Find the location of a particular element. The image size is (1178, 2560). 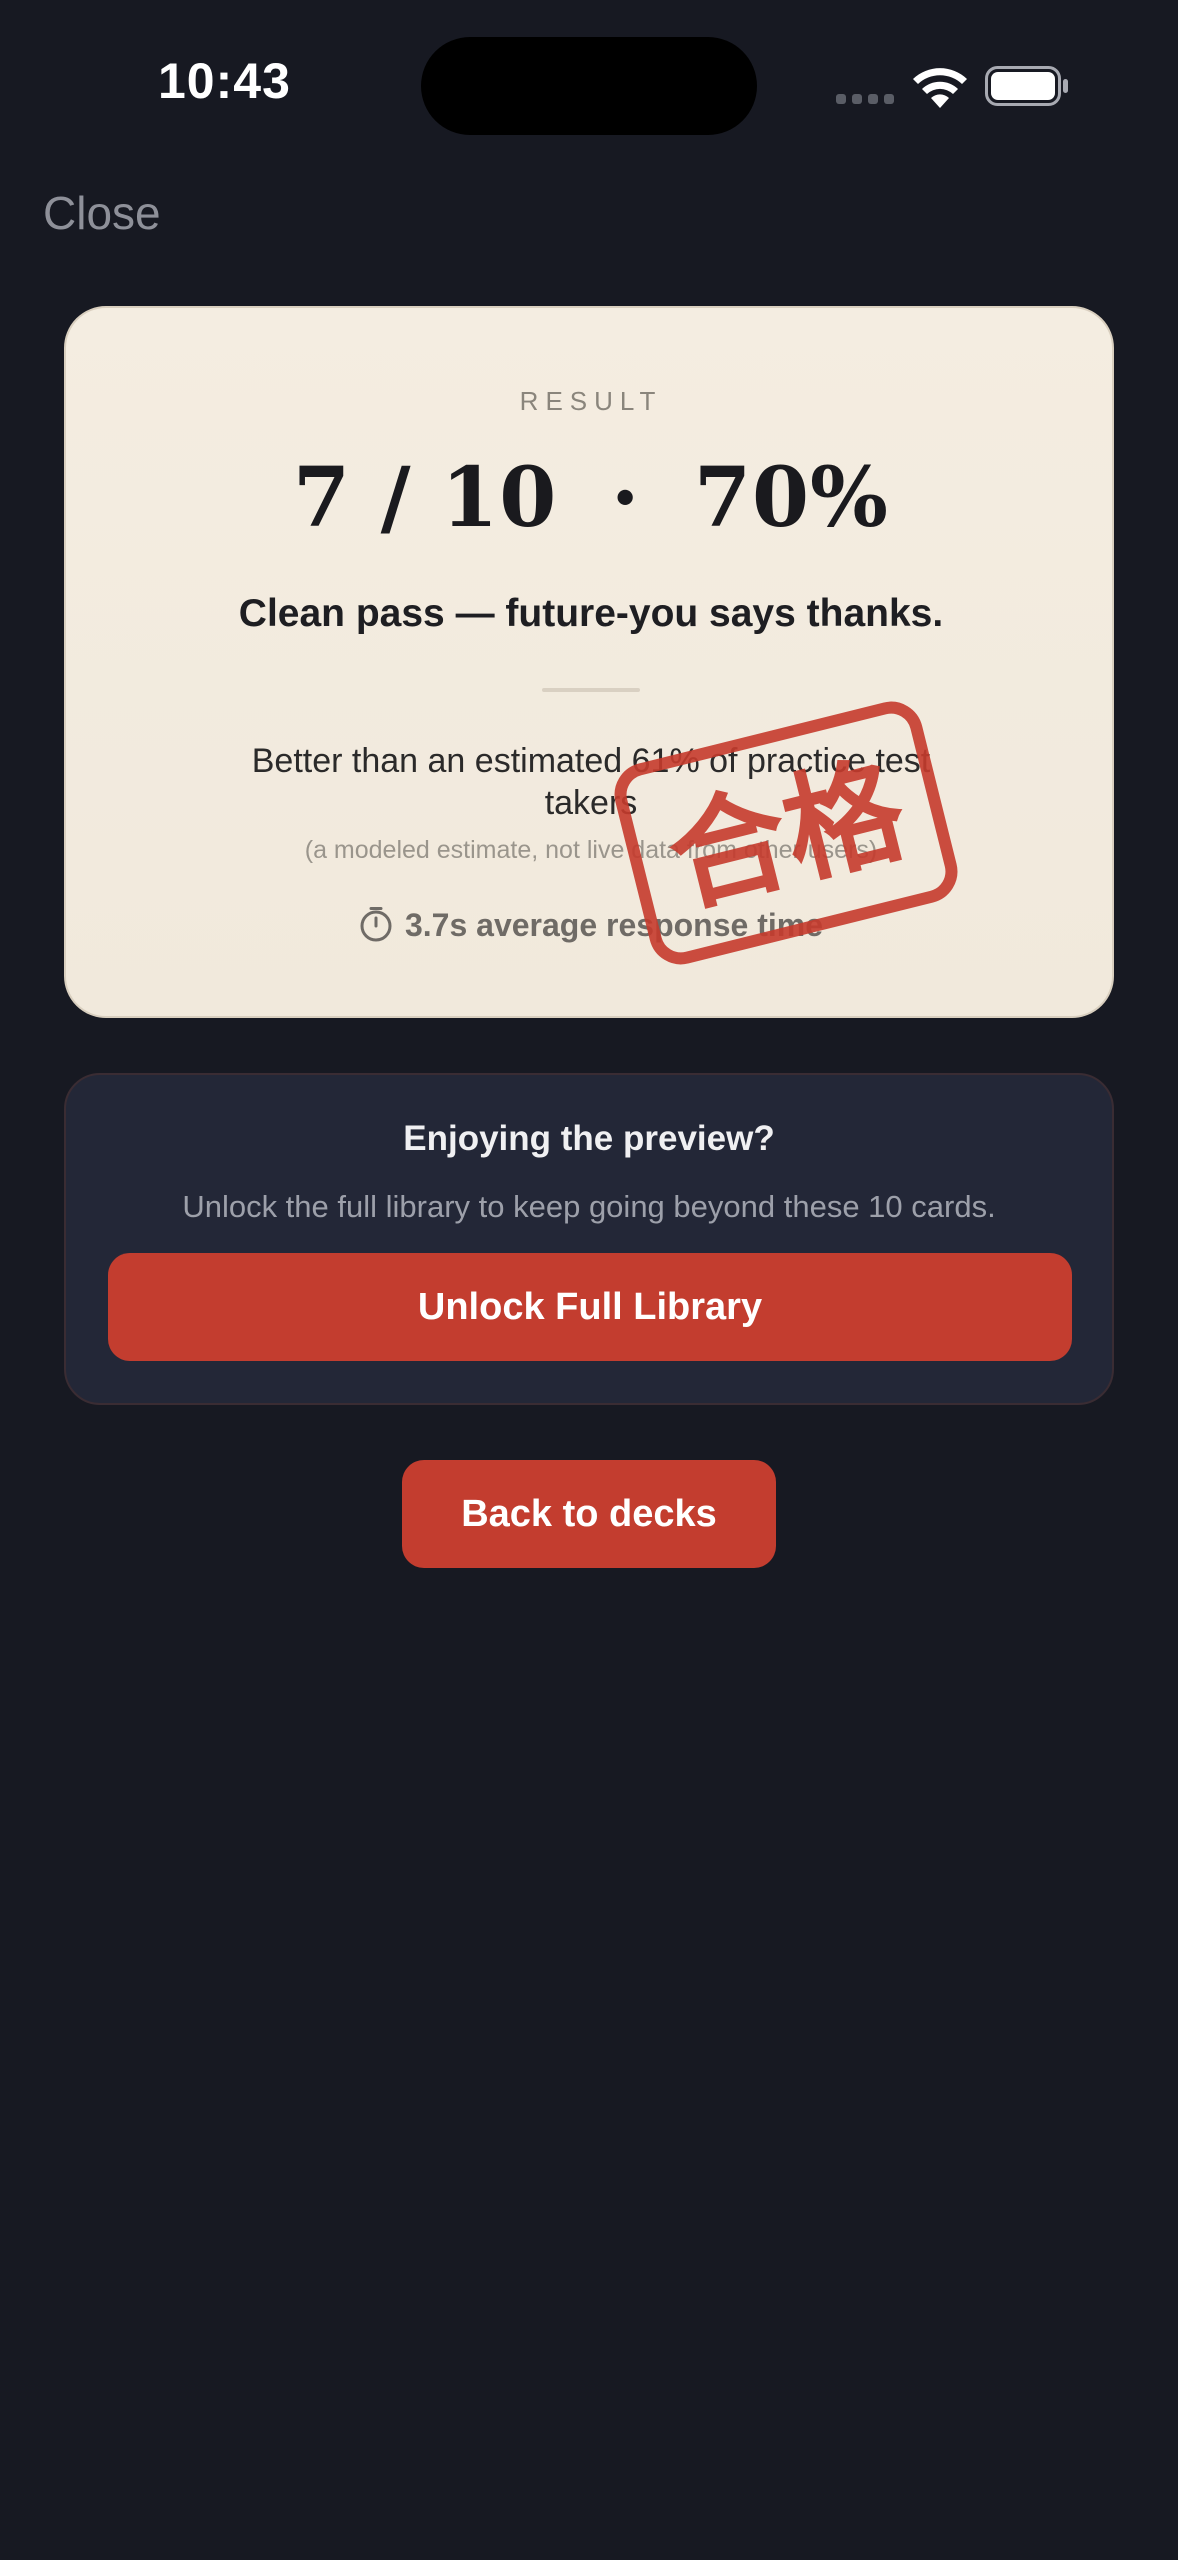

response-time: 3.7s average response time is located at coordinates (589, 925).